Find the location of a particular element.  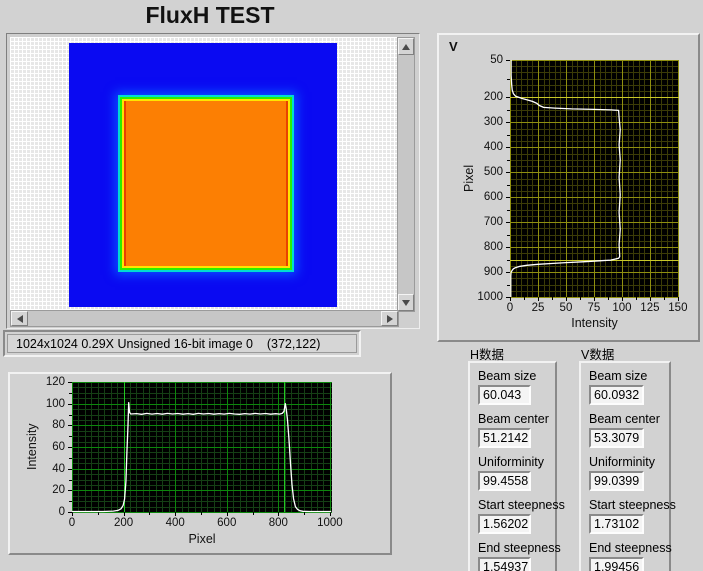

scroll-left-button is located at coordinates (19, 318).